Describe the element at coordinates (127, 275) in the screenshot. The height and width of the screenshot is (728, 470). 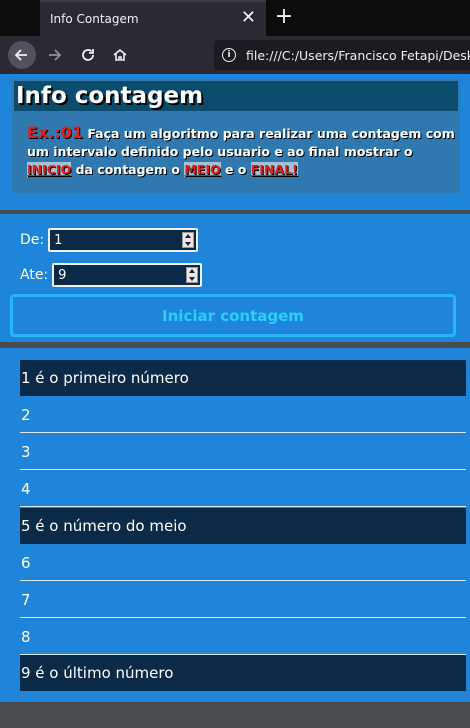
I see `ate-input: 9` at that location.